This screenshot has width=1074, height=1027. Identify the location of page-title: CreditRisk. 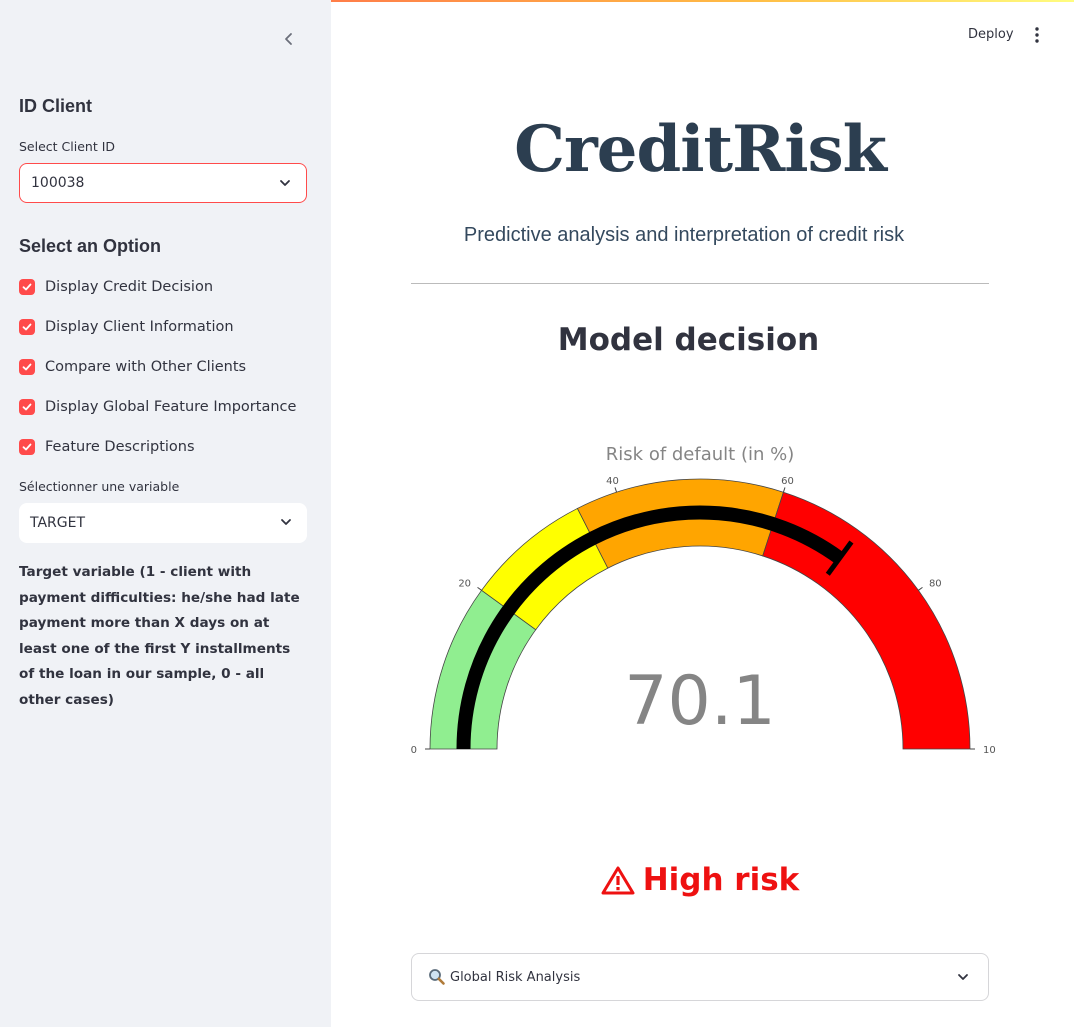
(700, 149).